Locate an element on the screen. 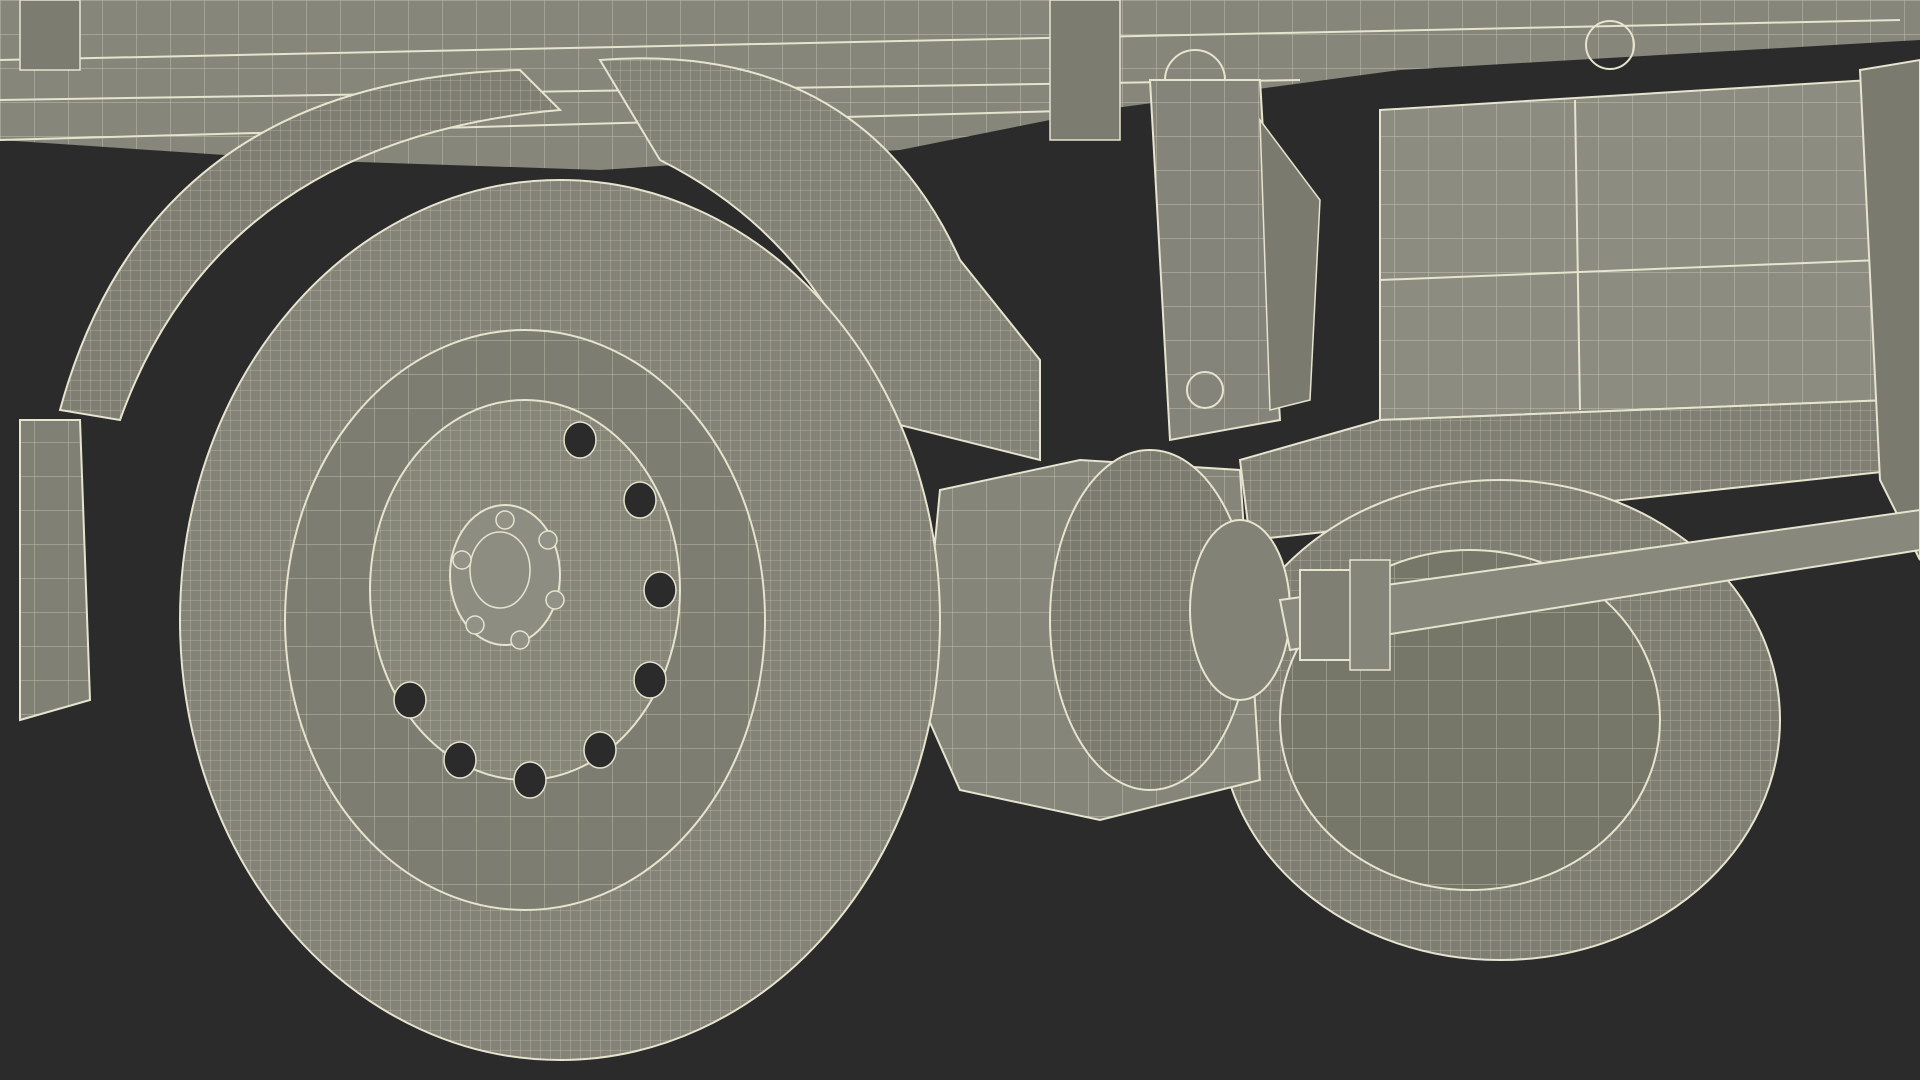 This screenshot has width=1920, height=1080. differential-housing is located at coordinates (1104, 635).